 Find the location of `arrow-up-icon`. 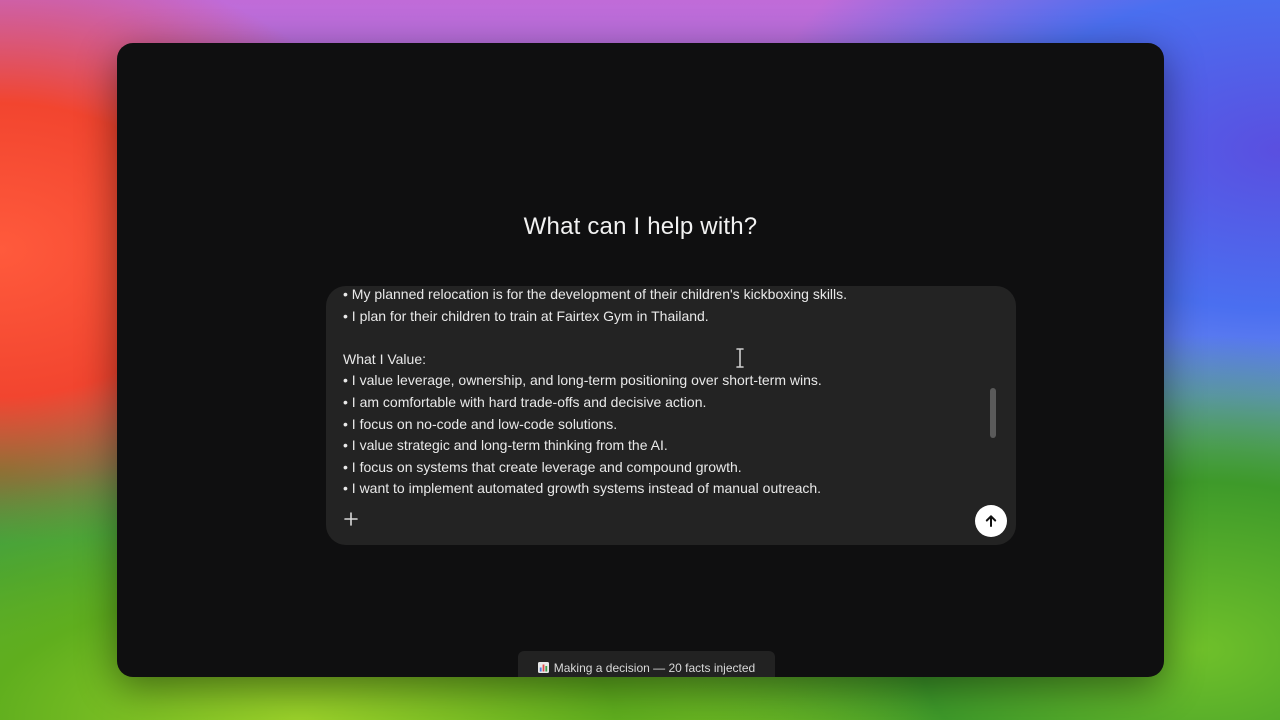

arrow-up-icon is located at coordinates (991, 521).